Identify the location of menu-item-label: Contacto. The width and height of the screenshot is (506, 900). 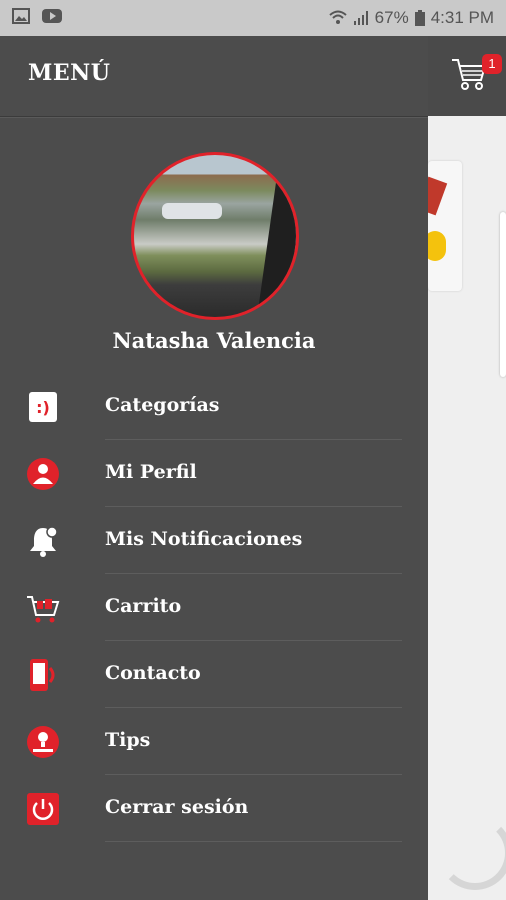
(153, 673).